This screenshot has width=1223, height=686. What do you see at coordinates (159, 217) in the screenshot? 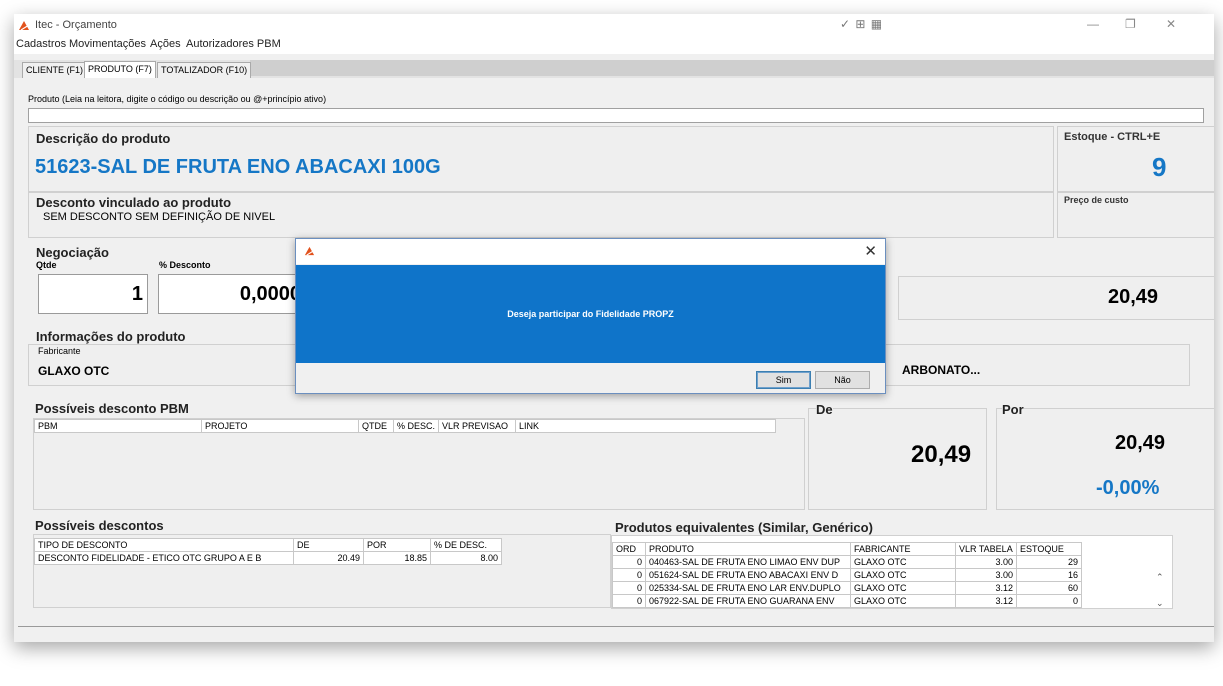
I see `linked-discount-value: SEM DESCONTO SEM DEFINIÇÃO DE NIVEL` at bounding box center [159, 217].